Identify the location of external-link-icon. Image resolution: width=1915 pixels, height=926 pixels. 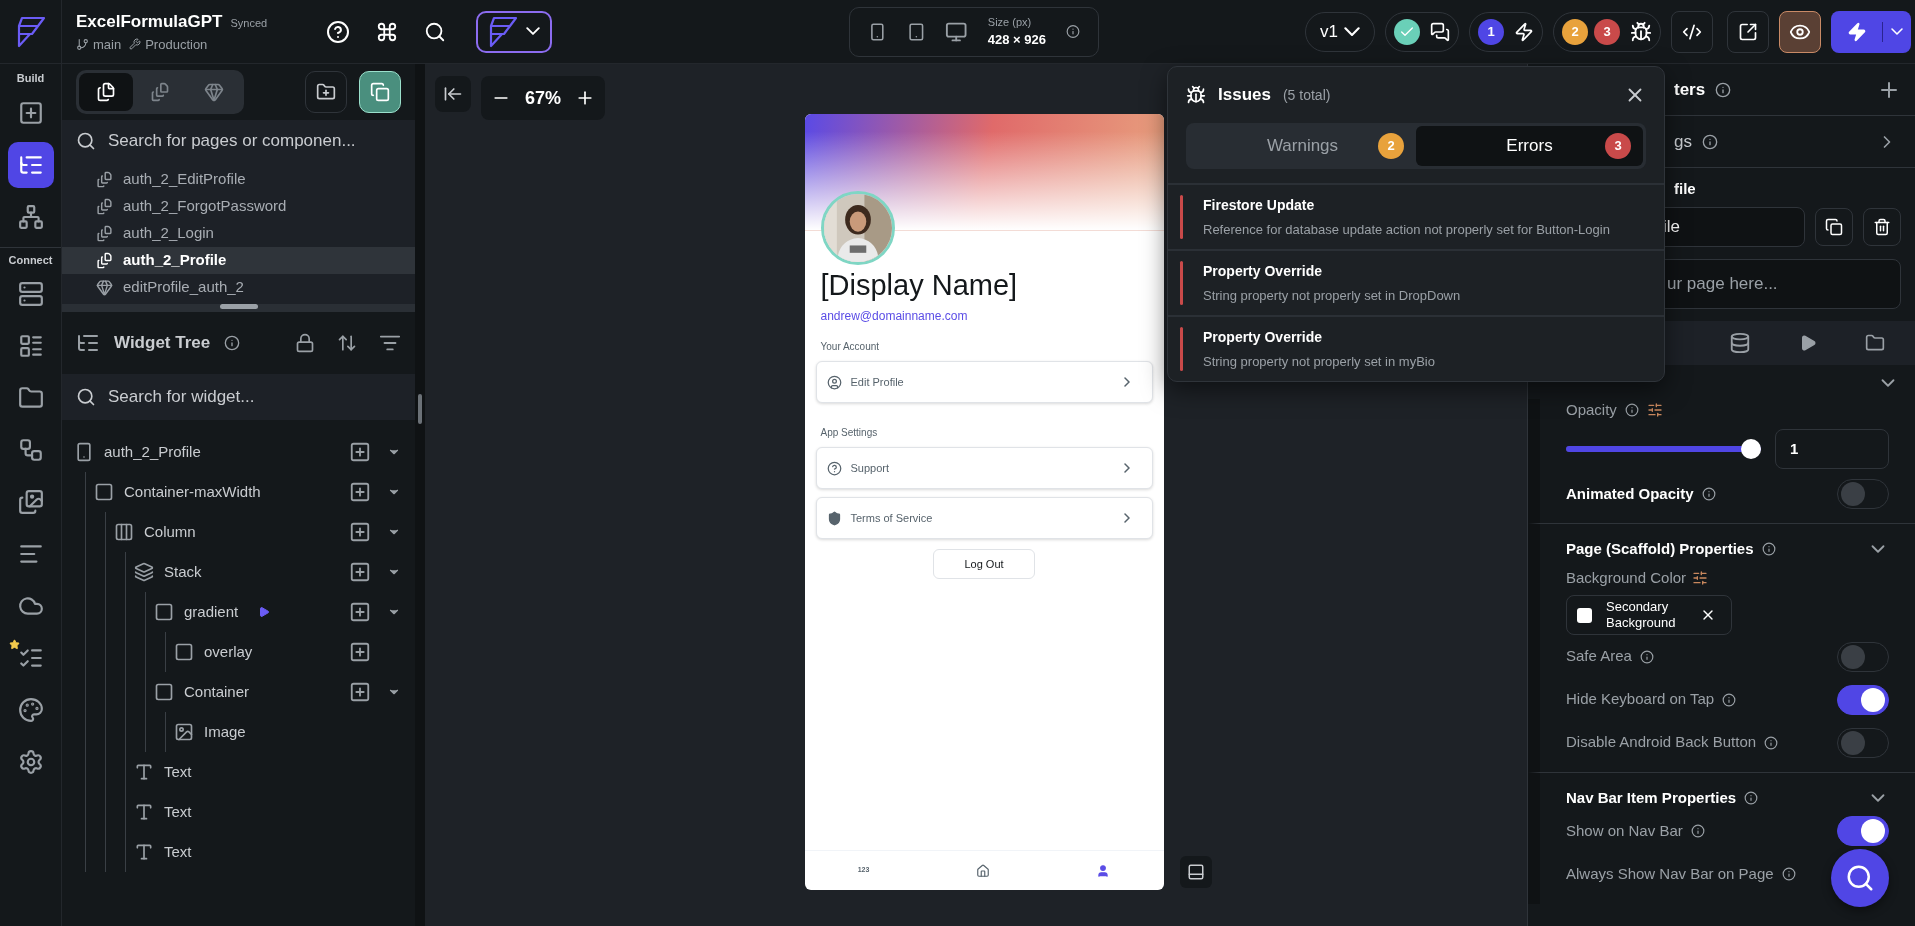
(1748, 31).